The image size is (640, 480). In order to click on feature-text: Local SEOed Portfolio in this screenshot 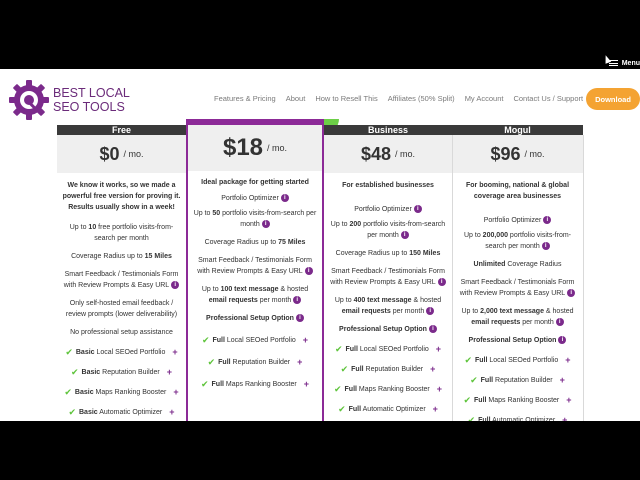, I will do `click(130, 352)`.